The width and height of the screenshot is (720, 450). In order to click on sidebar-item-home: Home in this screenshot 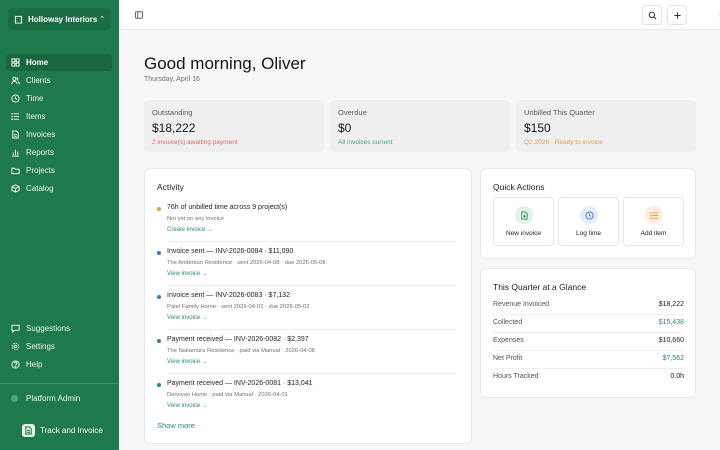, I will do `click(59, 62)`.